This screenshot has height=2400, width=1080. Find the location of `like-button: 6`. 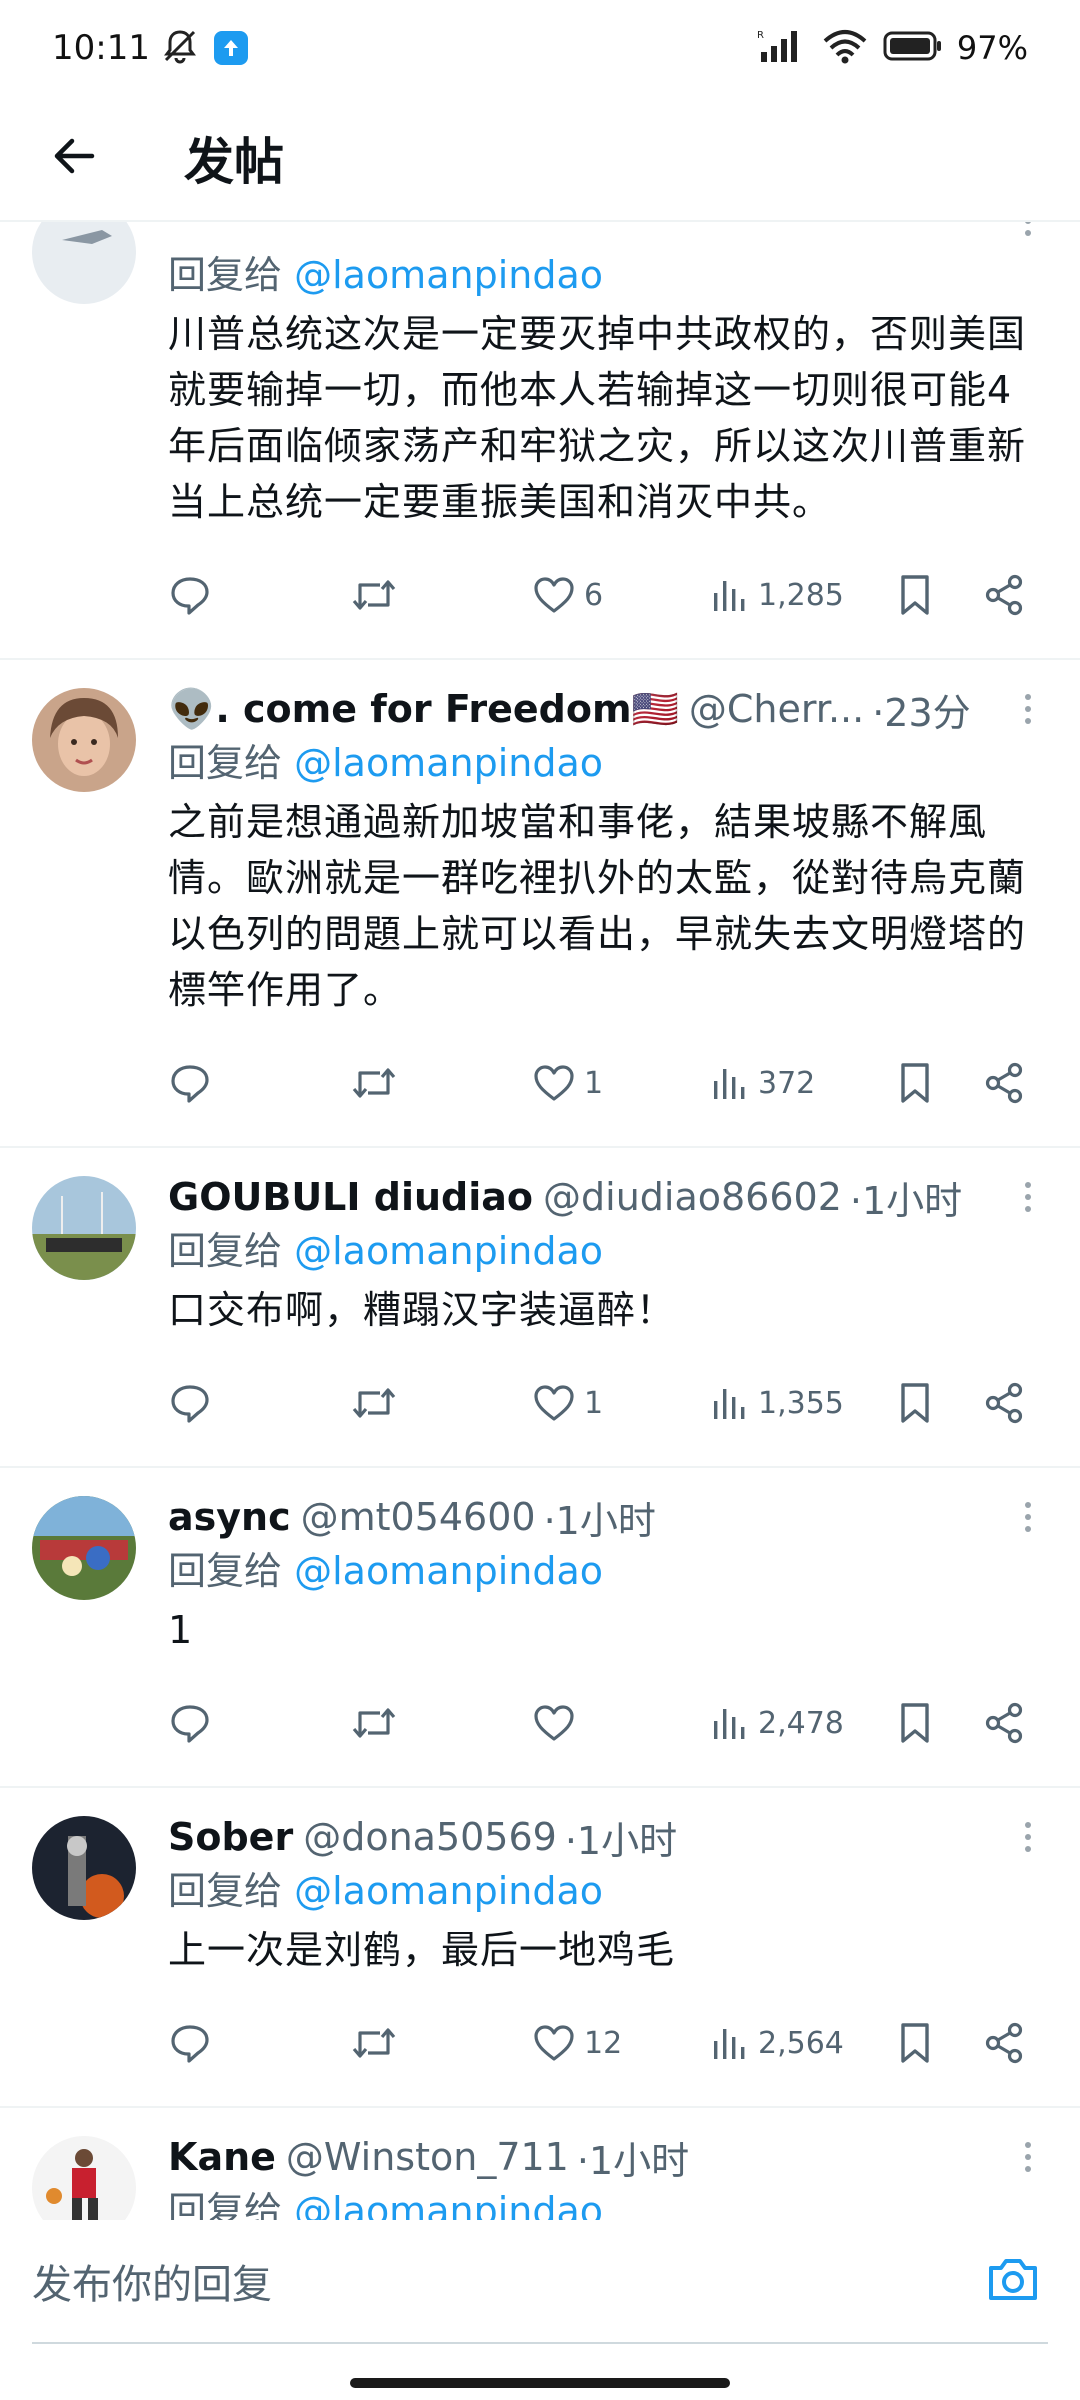

like-button: 6 is located at coordinates (621, 595).